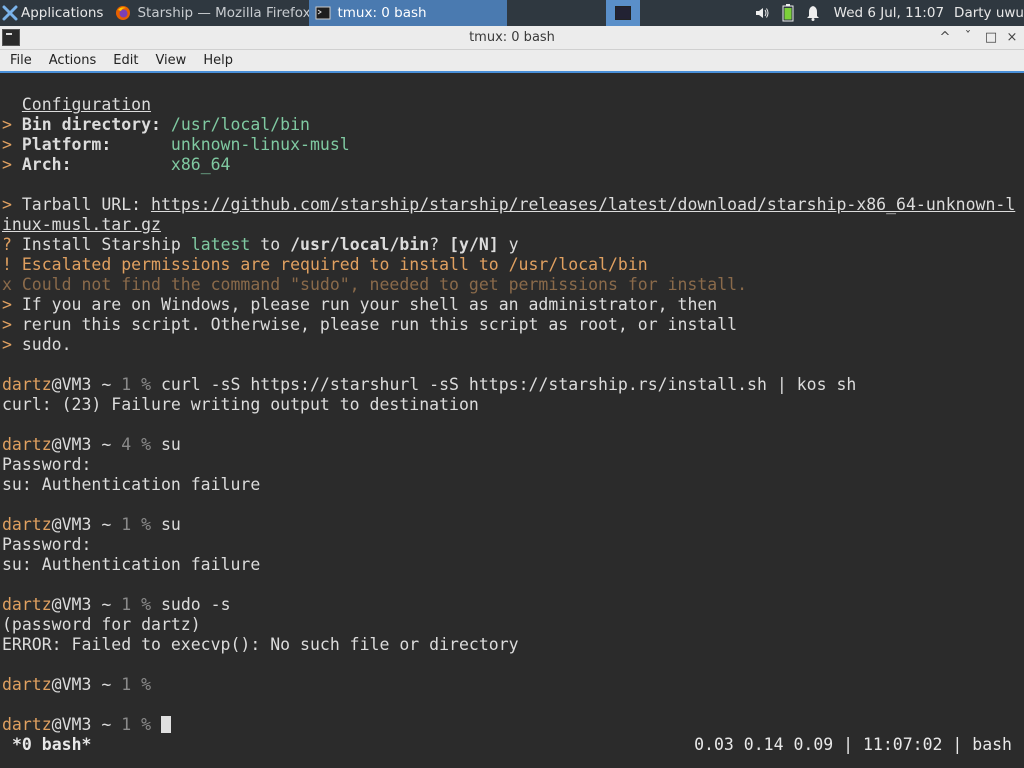 This screenshot has width=1024, height=768. I want to click on battery-icon, so click(788, 13).